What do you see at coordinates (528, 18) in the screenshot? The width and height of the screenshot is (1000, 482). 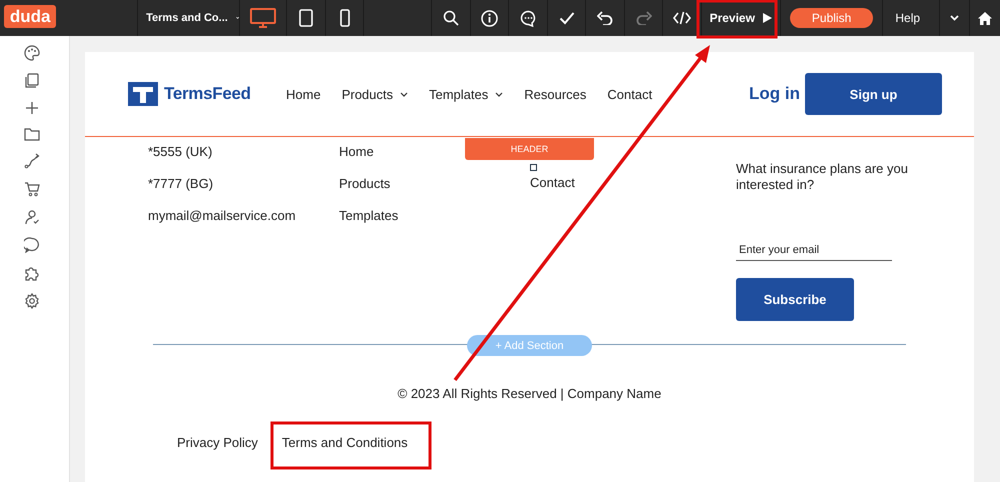 I see `comment-icon` at bounding box center [528, 18].